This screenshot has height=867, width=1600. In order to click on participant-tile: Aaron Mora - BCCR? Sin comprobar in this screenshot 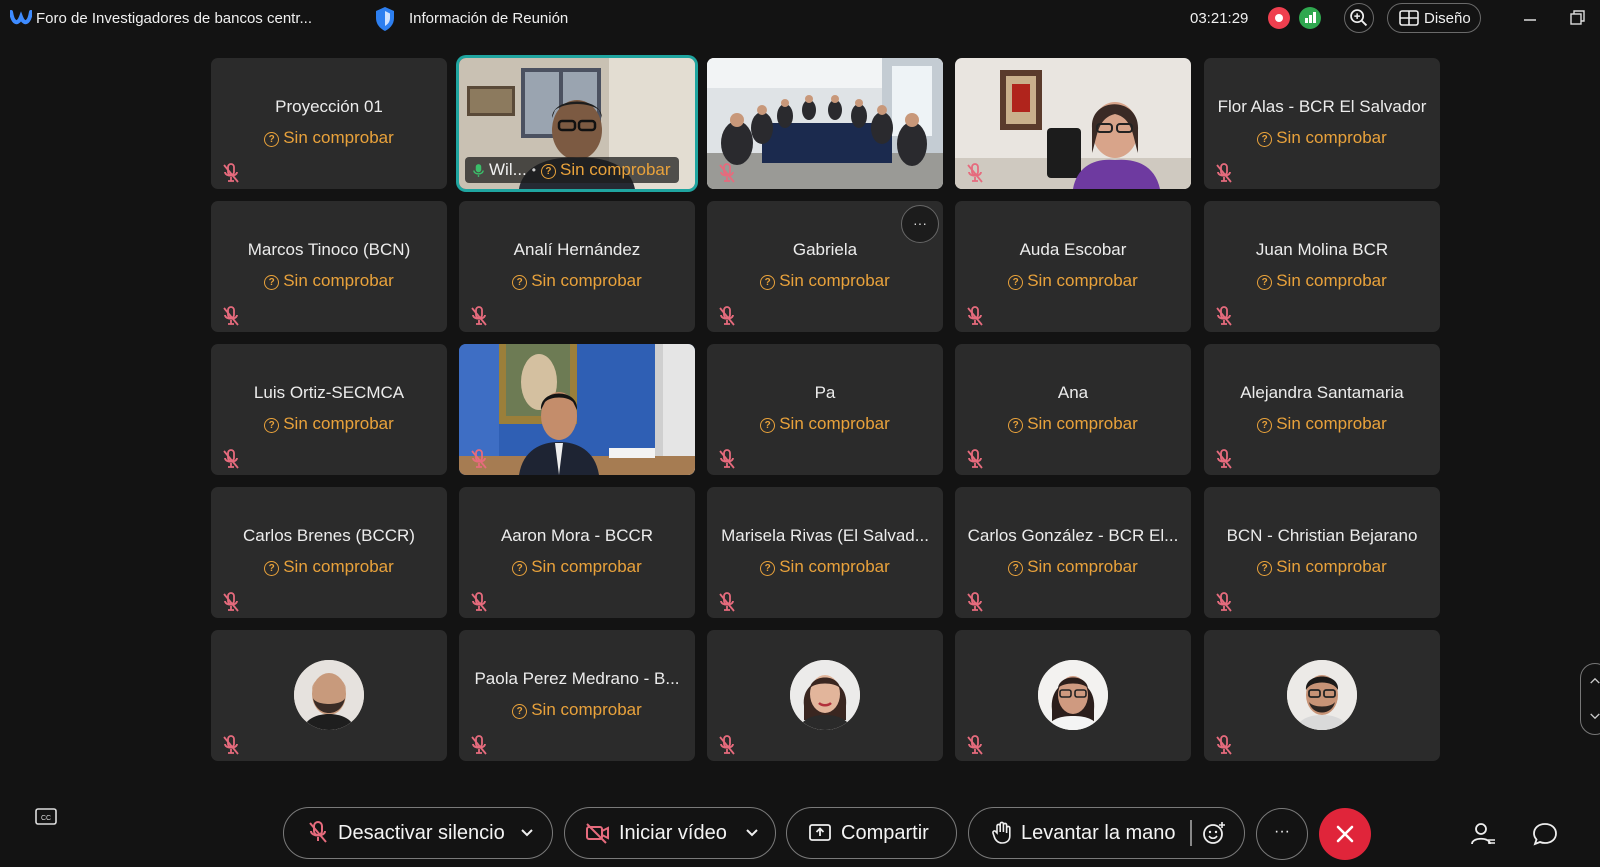, I will do `click(577, 552)`.